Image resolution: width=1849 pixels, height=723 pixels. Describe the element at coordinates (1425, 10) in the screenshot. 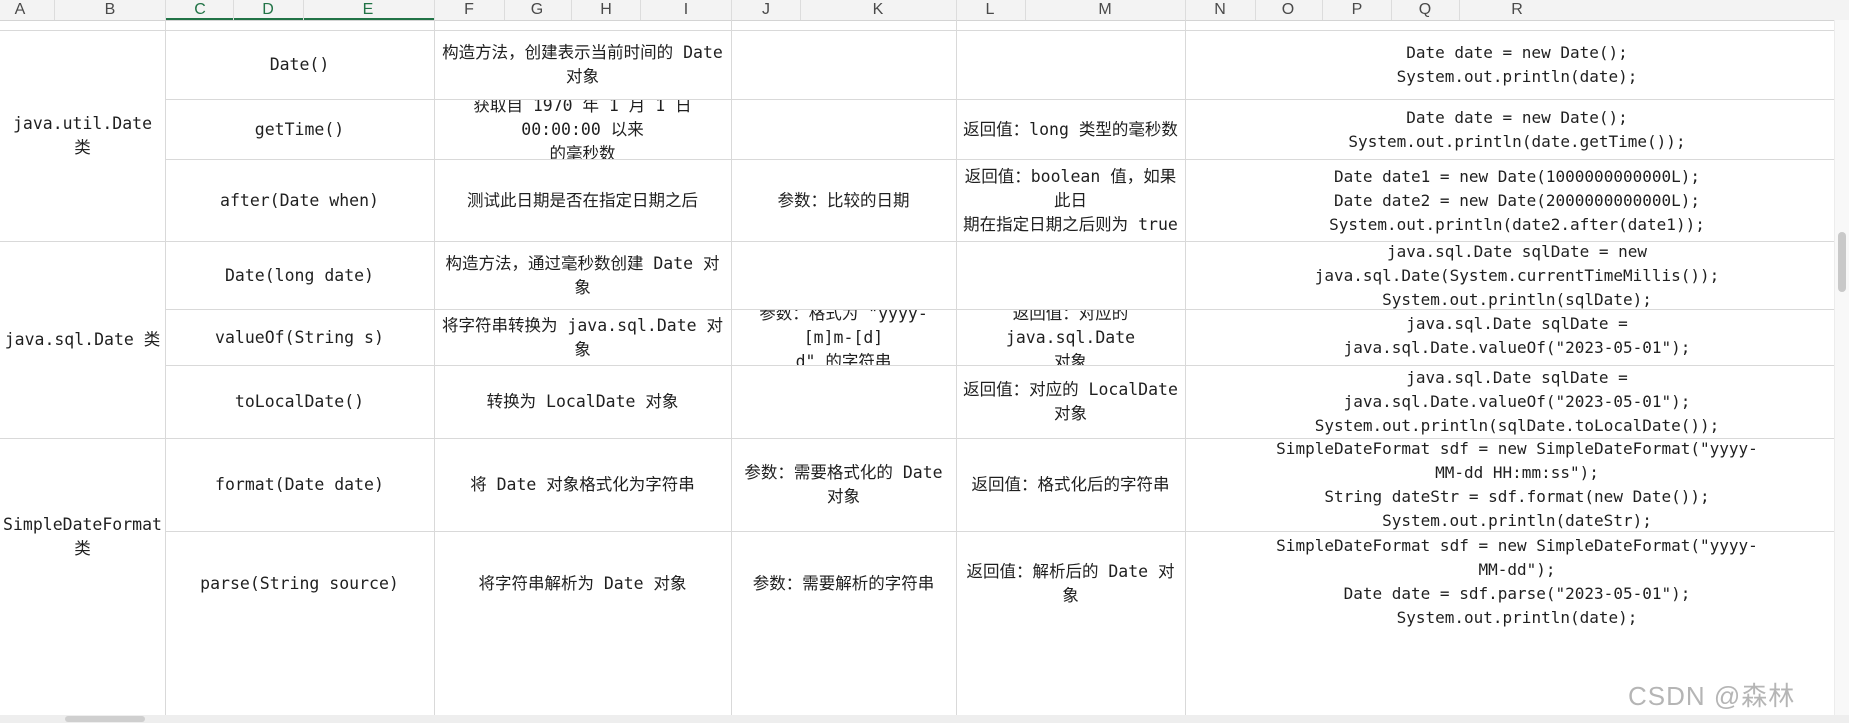

I see `column-header-q: Q` at that location.